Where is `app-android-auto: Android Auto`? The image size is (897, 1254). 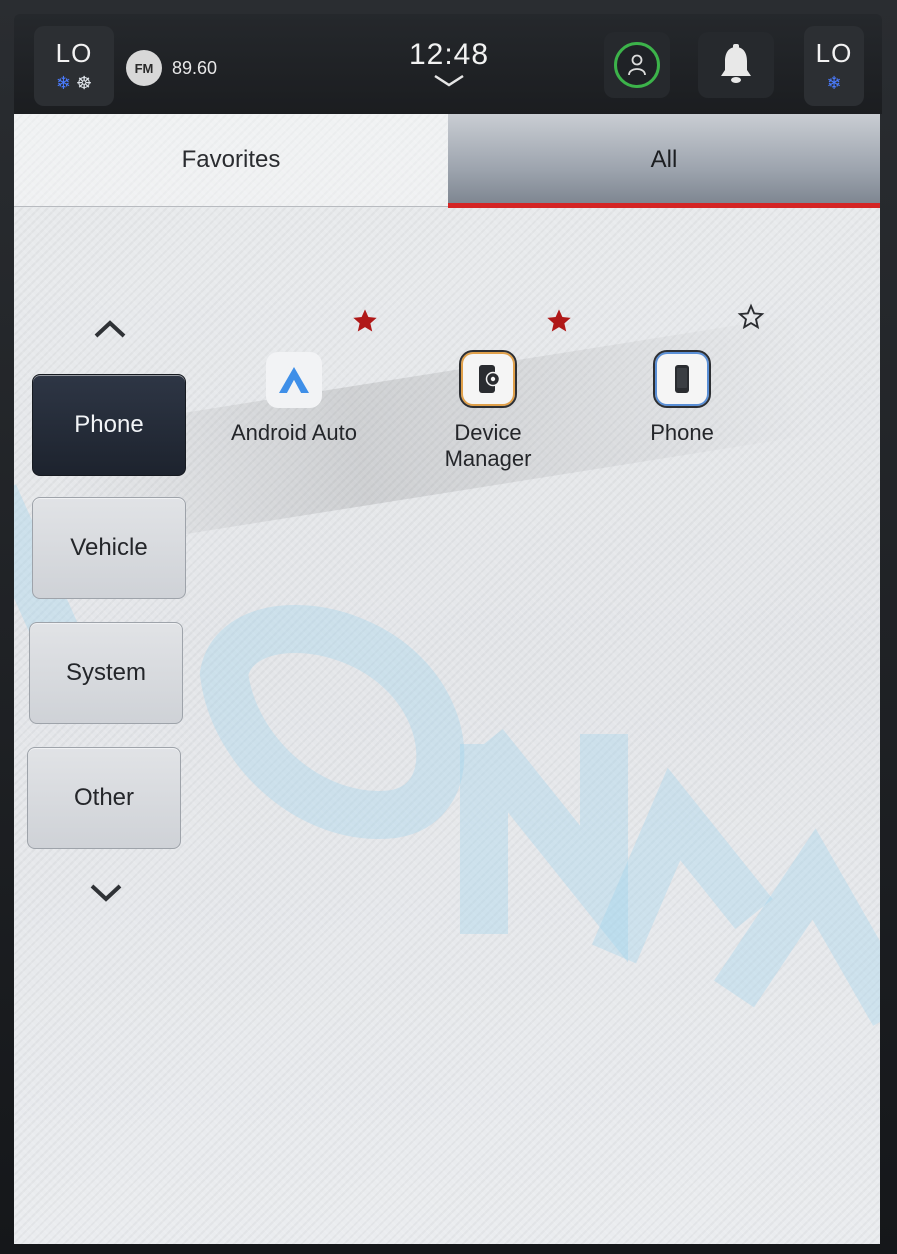
app-android-auto: Android Auto is located at coordinates (294, 399).